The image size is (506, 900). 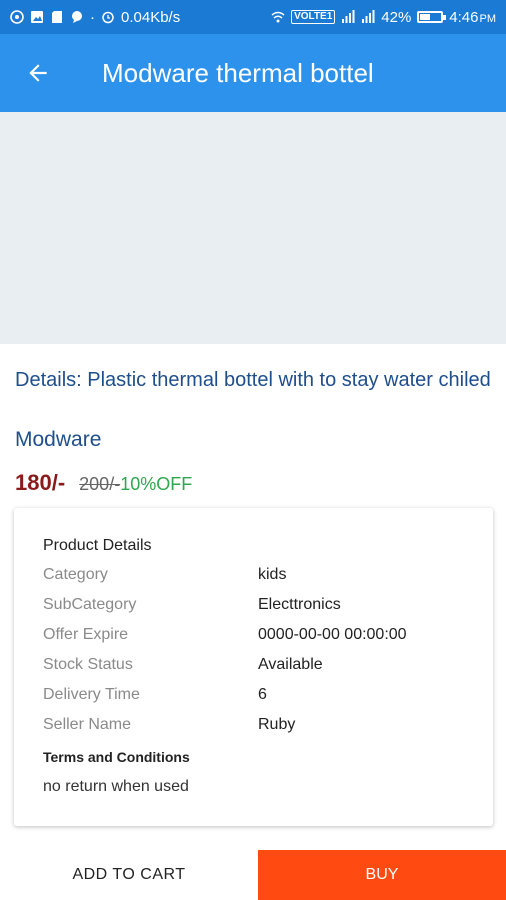 I want to click on card-title: Product Details, so click(x=97, y=545).